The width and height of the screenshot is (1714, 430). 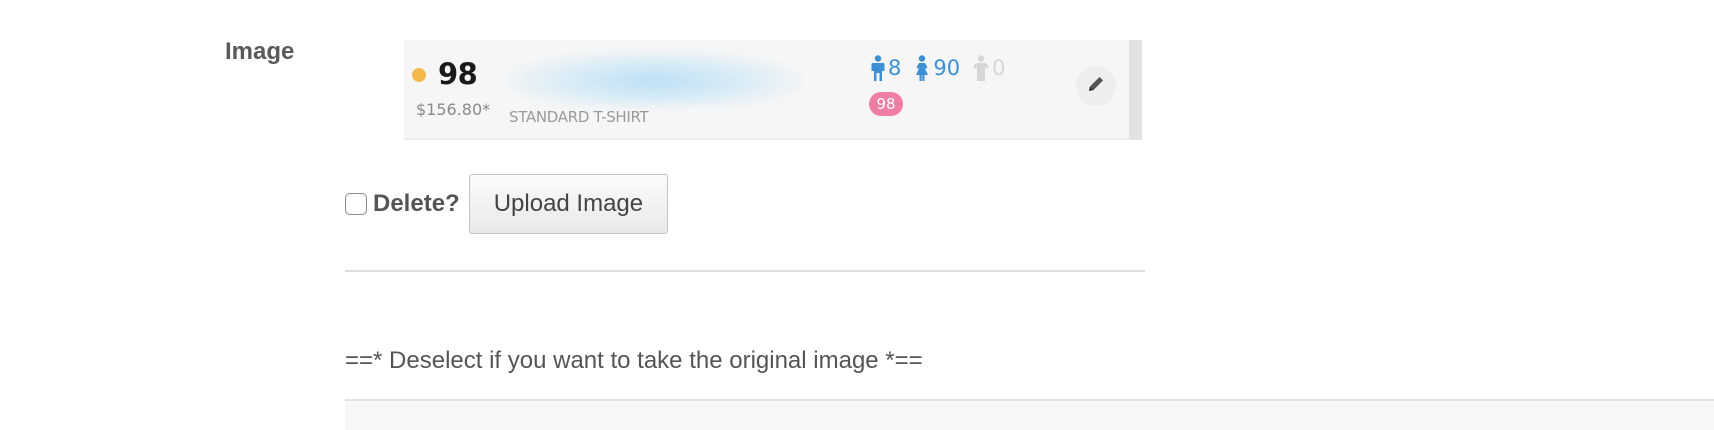 I want to click on edit-button, so click(x=1096, y=86).